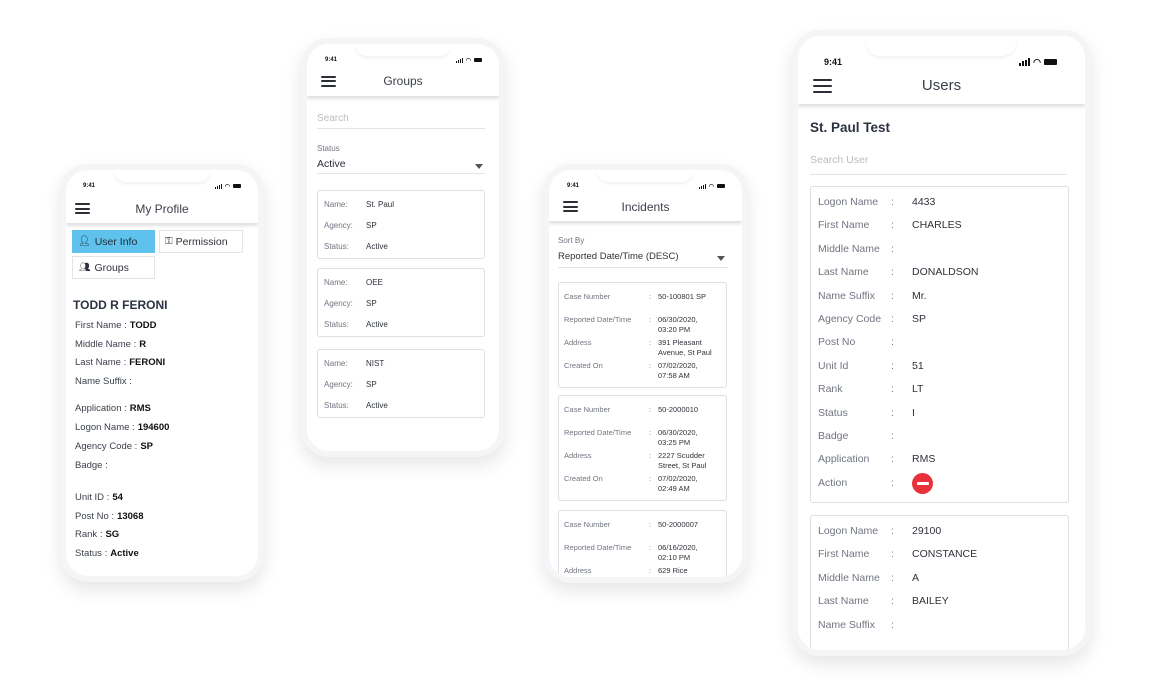 Image resolution: width=1167 pixels, height=679 pixels. Describe the element at coordinates (918, 389) in the screenshot. I see `user-field-value: LT` at that location.